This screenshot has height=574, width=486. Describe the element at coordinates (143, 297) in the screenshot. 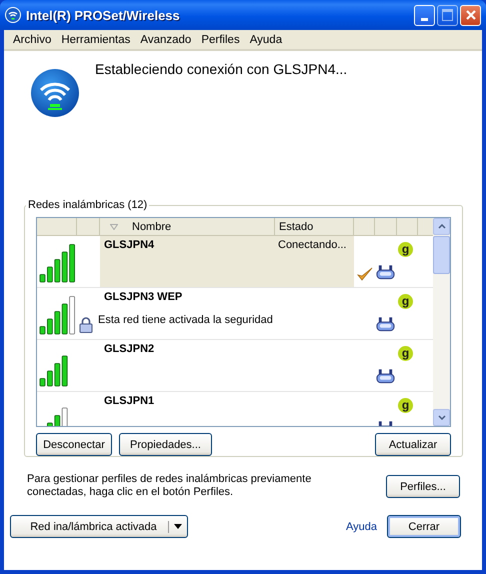

I see `network-name: GLSJPN3 WEP` at that location.